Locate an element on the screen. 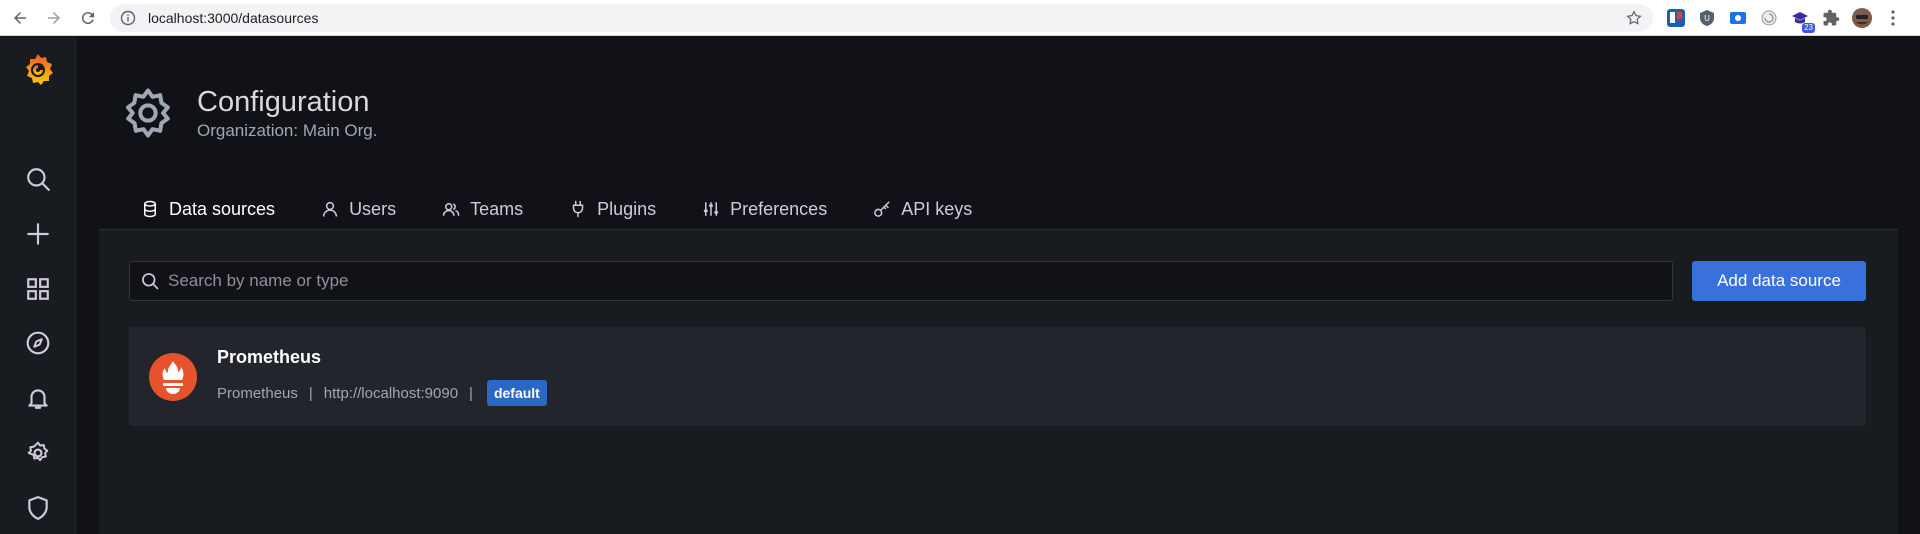  tab-label: Users is located at coordinates (373, 208).